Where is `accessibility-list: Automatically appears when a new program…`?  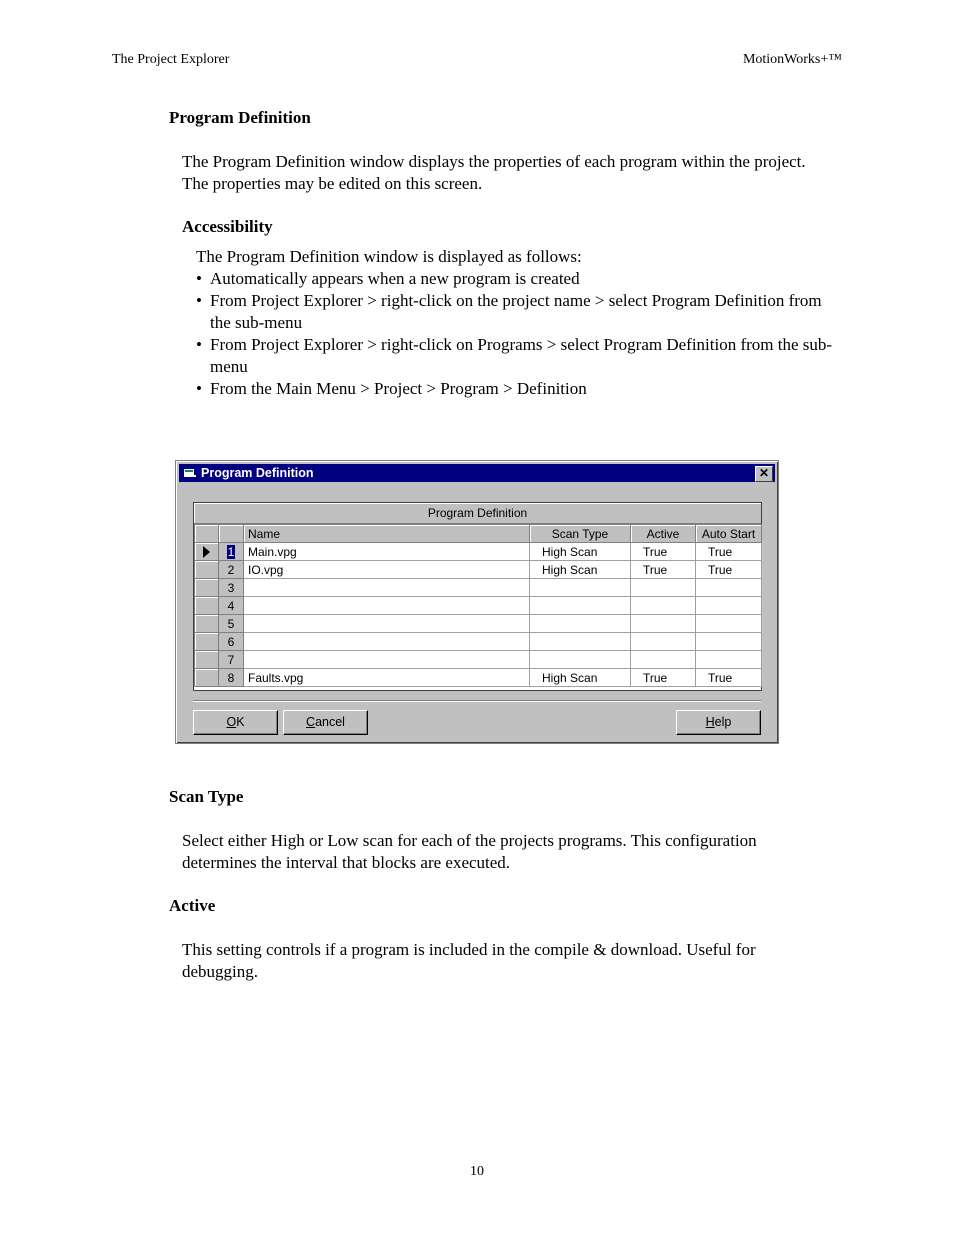 accessibility-list: Automatically appears when a new program… is located at coordinates (521, 334).